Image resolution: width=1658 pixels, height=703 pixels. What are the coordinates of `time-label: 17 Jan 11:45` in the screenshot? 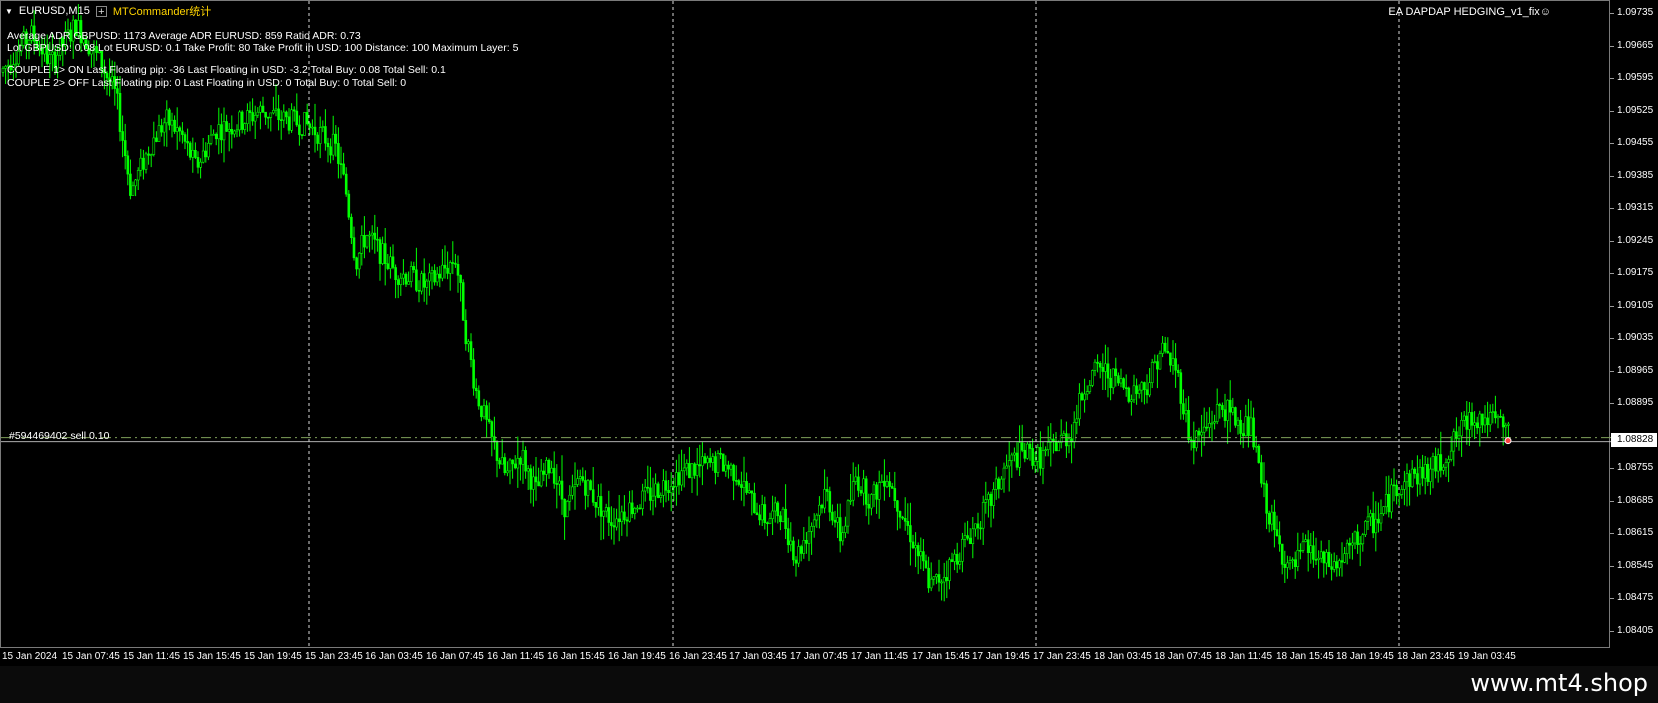 It's located at (880, 656).